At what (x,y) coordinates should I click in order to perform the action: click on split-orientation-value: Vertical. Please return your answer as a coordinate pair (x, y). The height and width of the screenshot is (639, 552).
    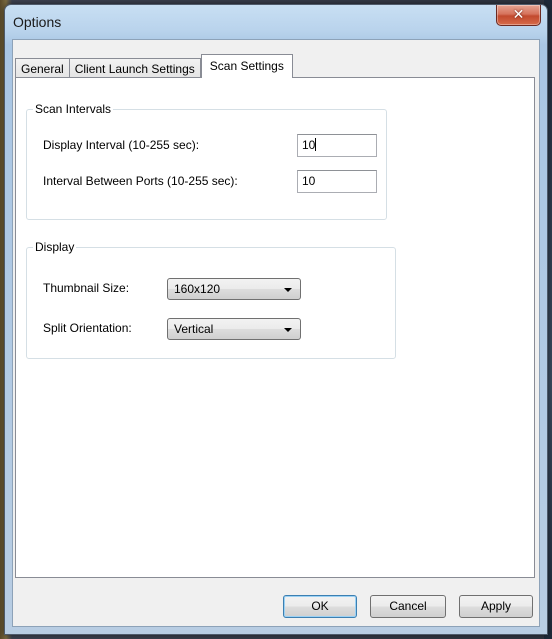
    Looking at the image, I should click on (194, 329).